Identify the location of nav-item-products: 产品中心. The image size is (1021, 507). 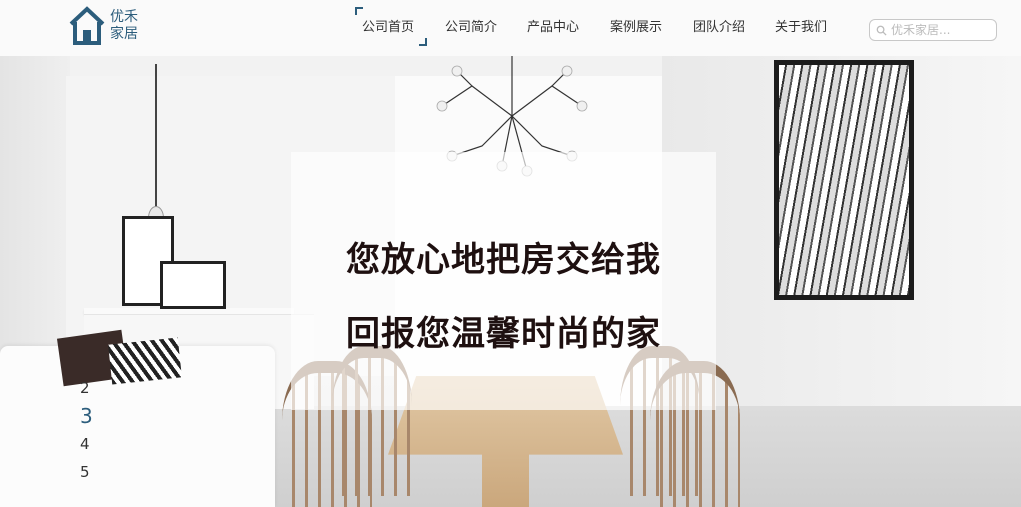
(553, 25).